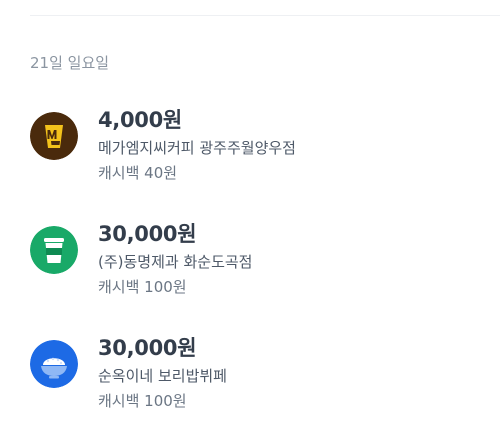  Describe the element at coordinates (54, 250) in the screenshot. I see `coffee-cup-icon` at that location.